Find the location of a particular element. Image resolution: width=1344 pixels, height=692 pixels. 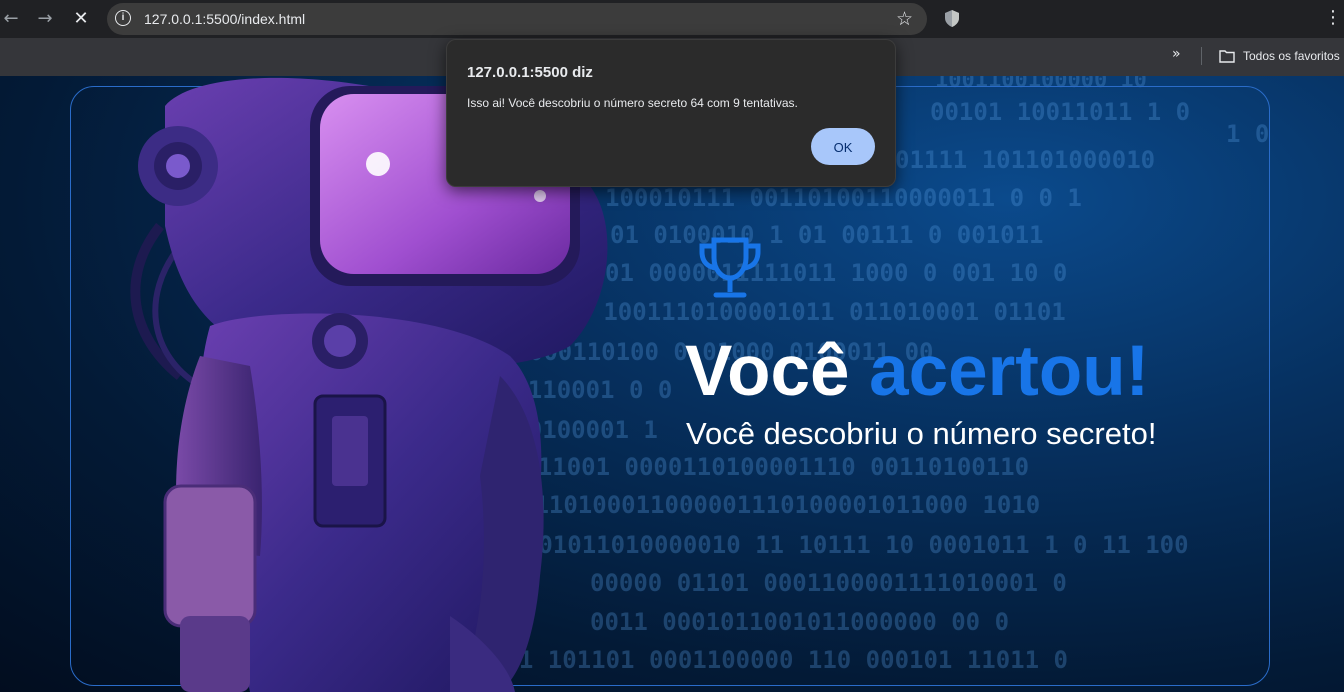

page-title: Você acertou! is located at coordinates (917, 371).